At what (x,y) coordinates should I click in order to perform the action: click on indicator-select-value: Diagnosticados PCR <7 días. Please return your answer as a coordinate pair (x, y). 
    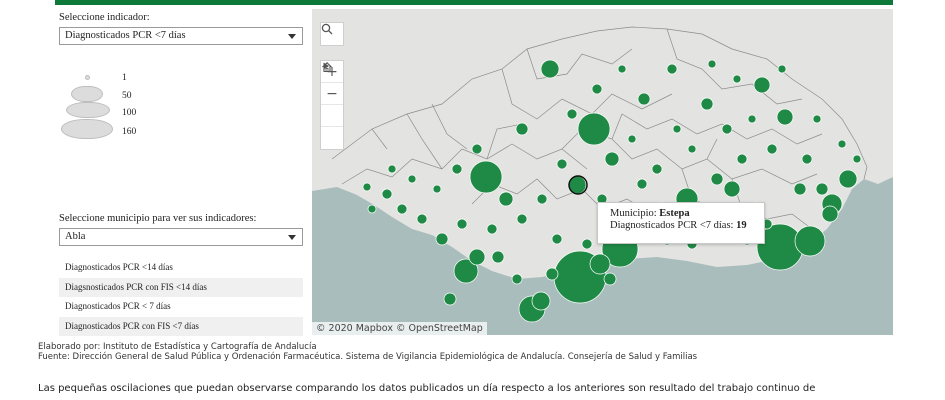
    Looking at the image, I should click on (125, 35).